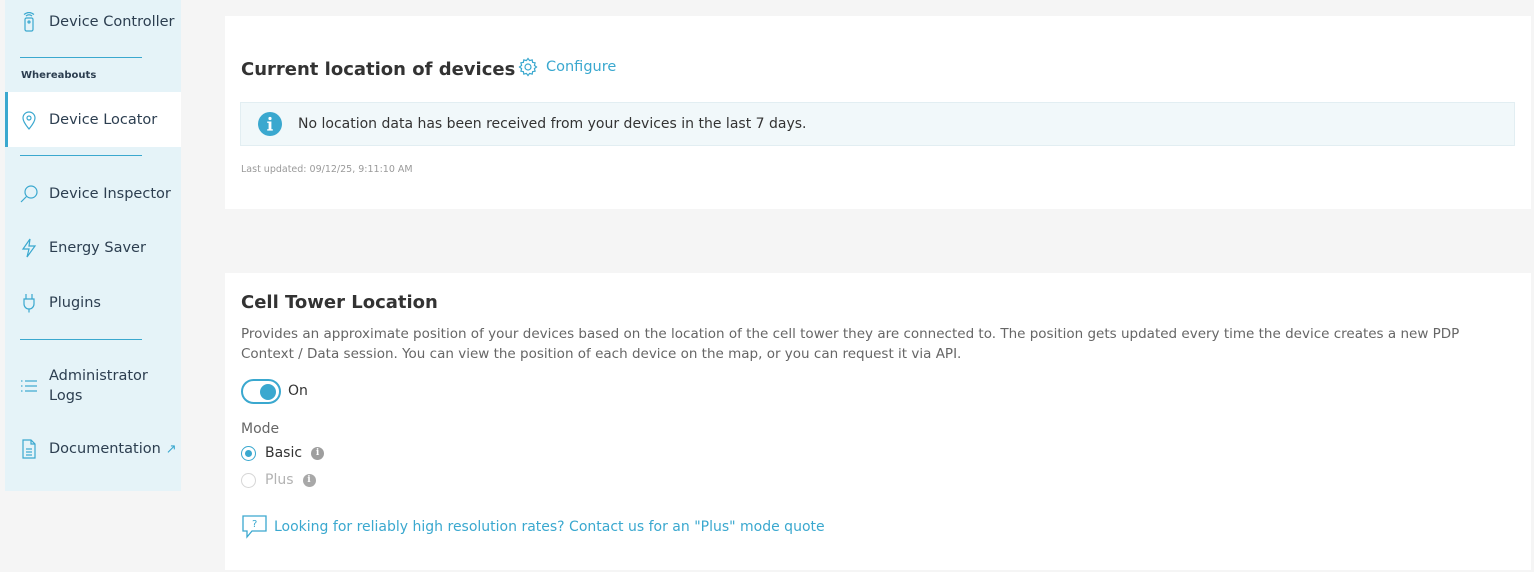 The height and width of the screenshot is (572, 1534). I want to click on map-pin-icon, so click(29, 120).